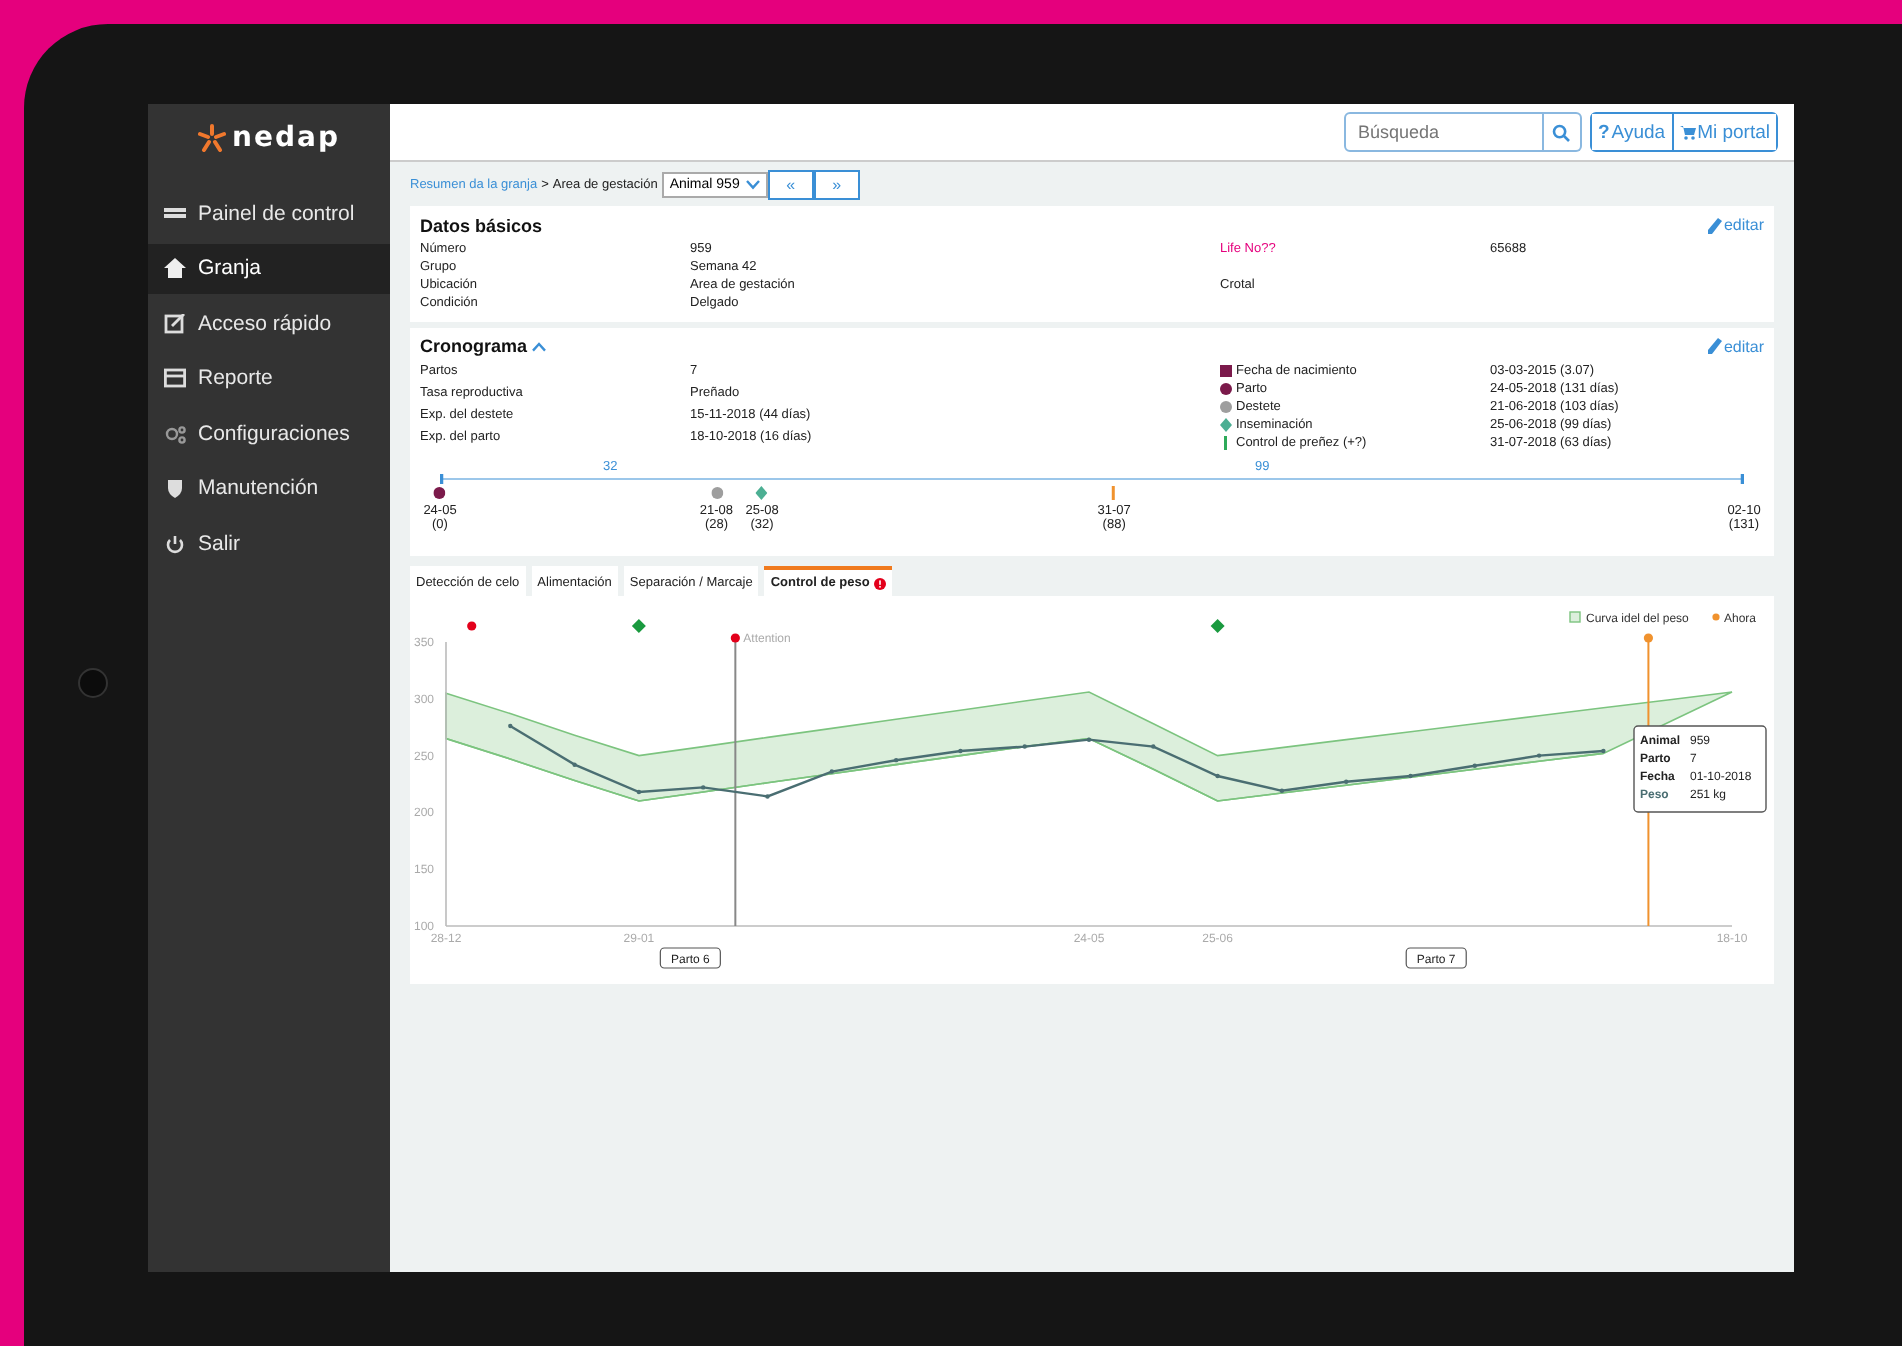 This screenshot has height=1346, width=1902. Describe the element at coordinates (269, 488) in the screenshot. I see `sidebar-item: Manutención` at that location.